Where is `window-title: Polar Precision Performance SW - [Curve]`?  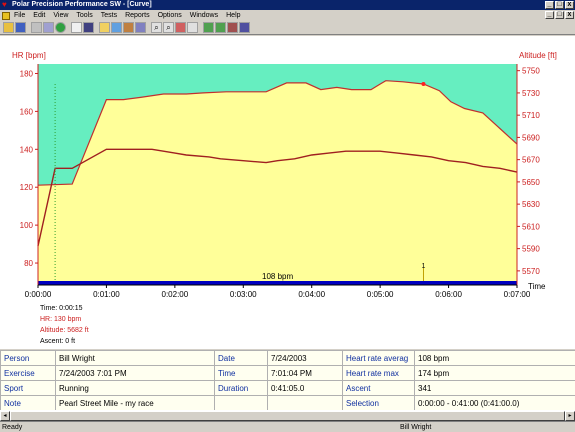
window-title: Polar Precision Performance SW - [Curve] is located at coordinates (82, 4).